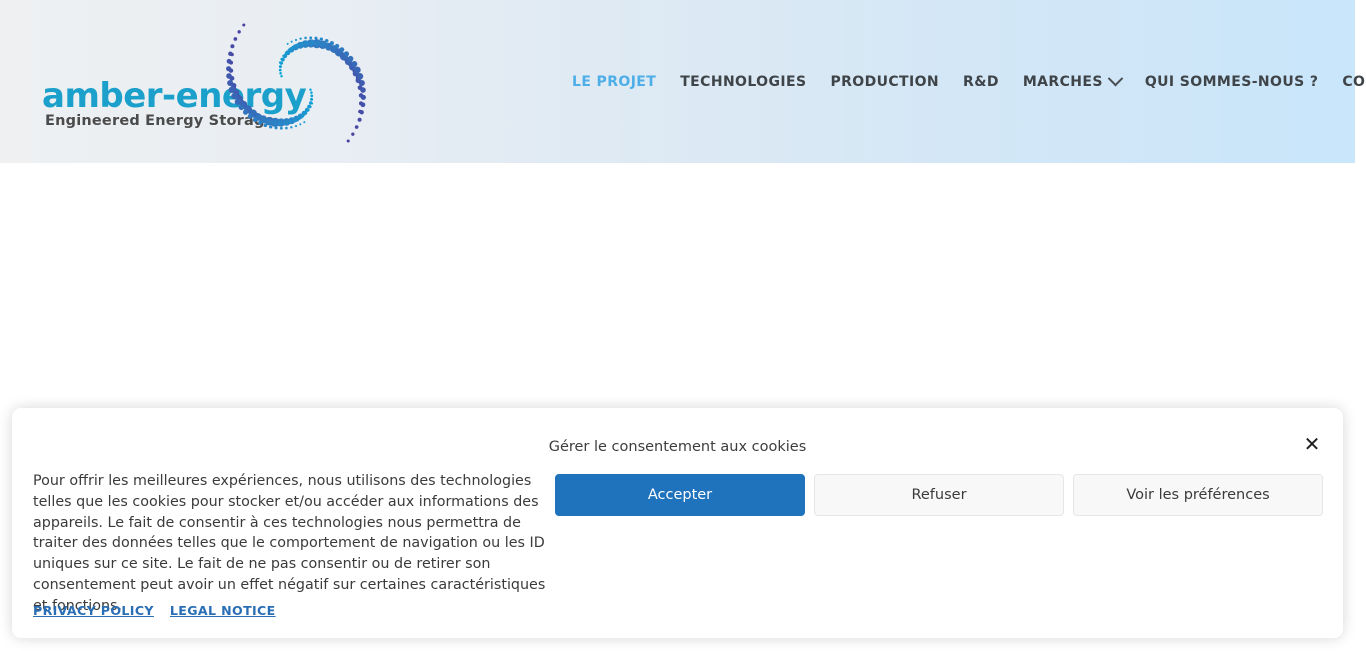  I want to click on legal-notice-link: LEGAL NOTICE, so click(223, 610).